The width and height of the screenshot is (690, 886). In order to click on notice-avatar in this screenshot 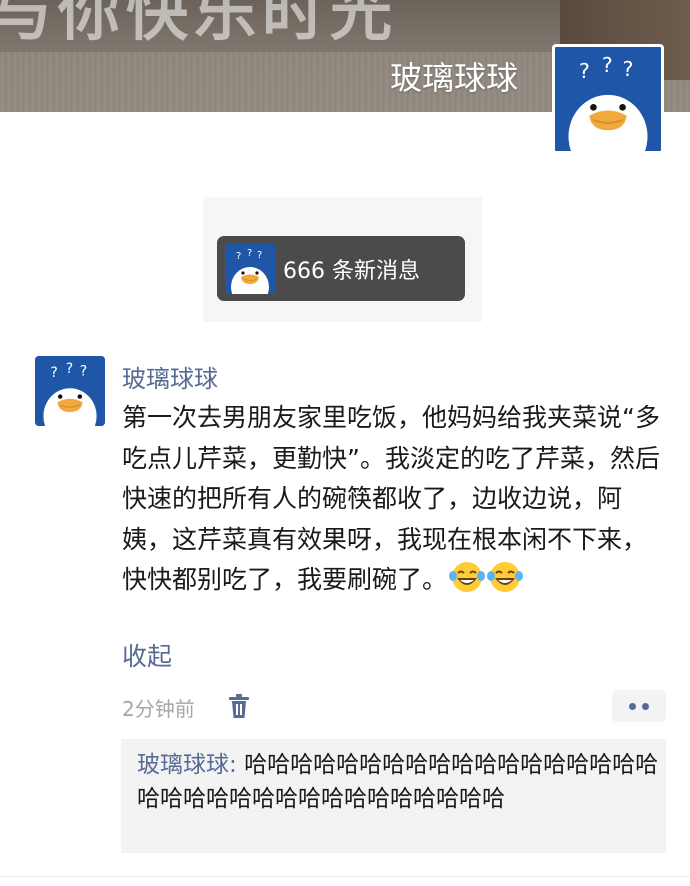, I will do `click(250, 268)`.